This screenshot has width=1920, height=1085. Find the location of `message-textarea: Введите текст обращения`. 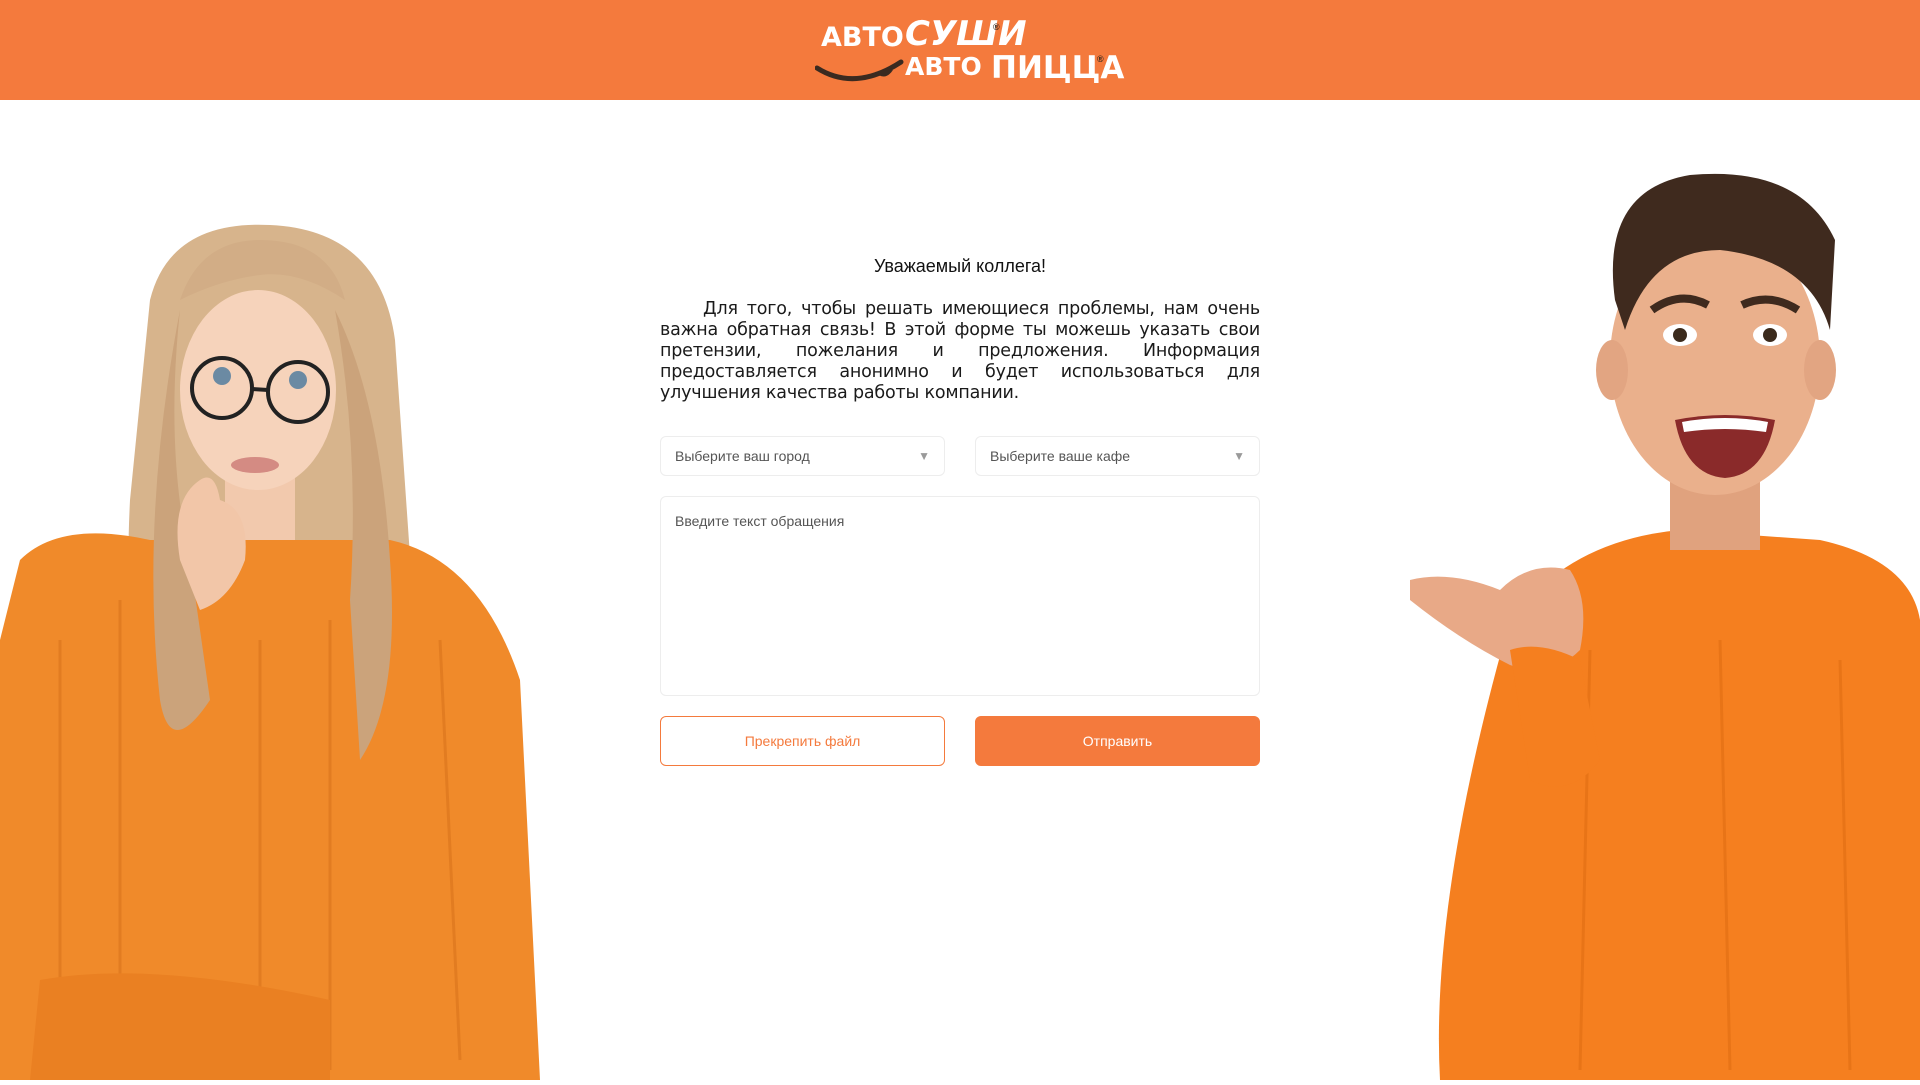

message-textarea: Введите текст обращения is located at coordinates (960, 596).